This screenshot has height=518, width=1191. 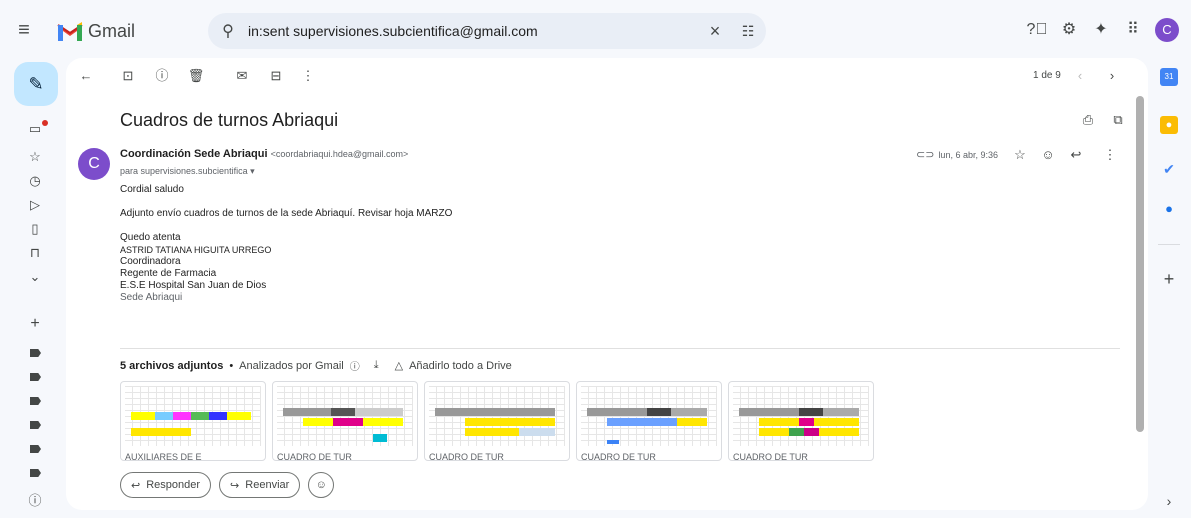 What do you see at coordinates (94, 164) in the screenshot?
I see `sender-avatar: C` at bounding box center [94, 164].